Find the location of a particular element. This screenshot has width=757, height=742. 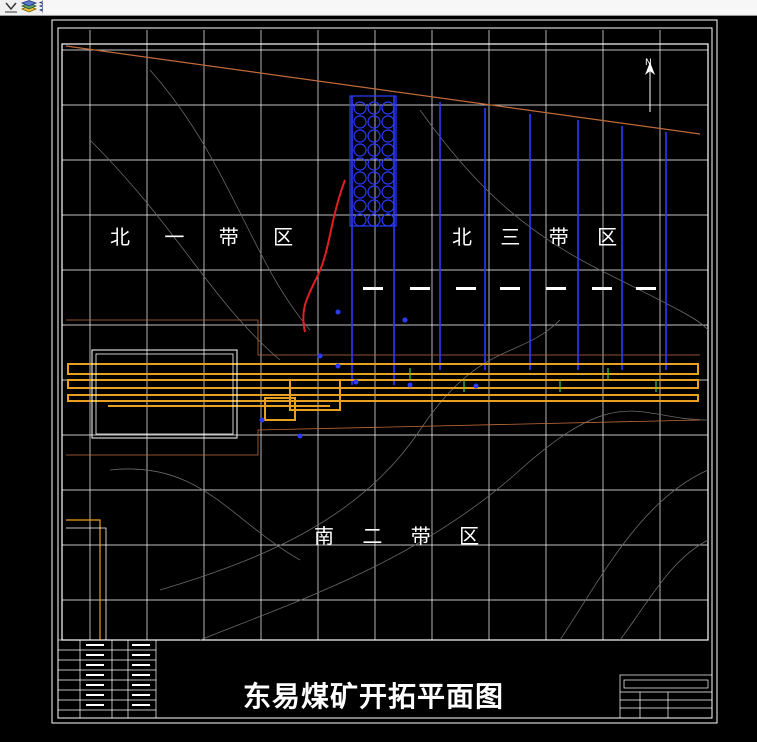

legend-table is located at coordinates (107, 679).